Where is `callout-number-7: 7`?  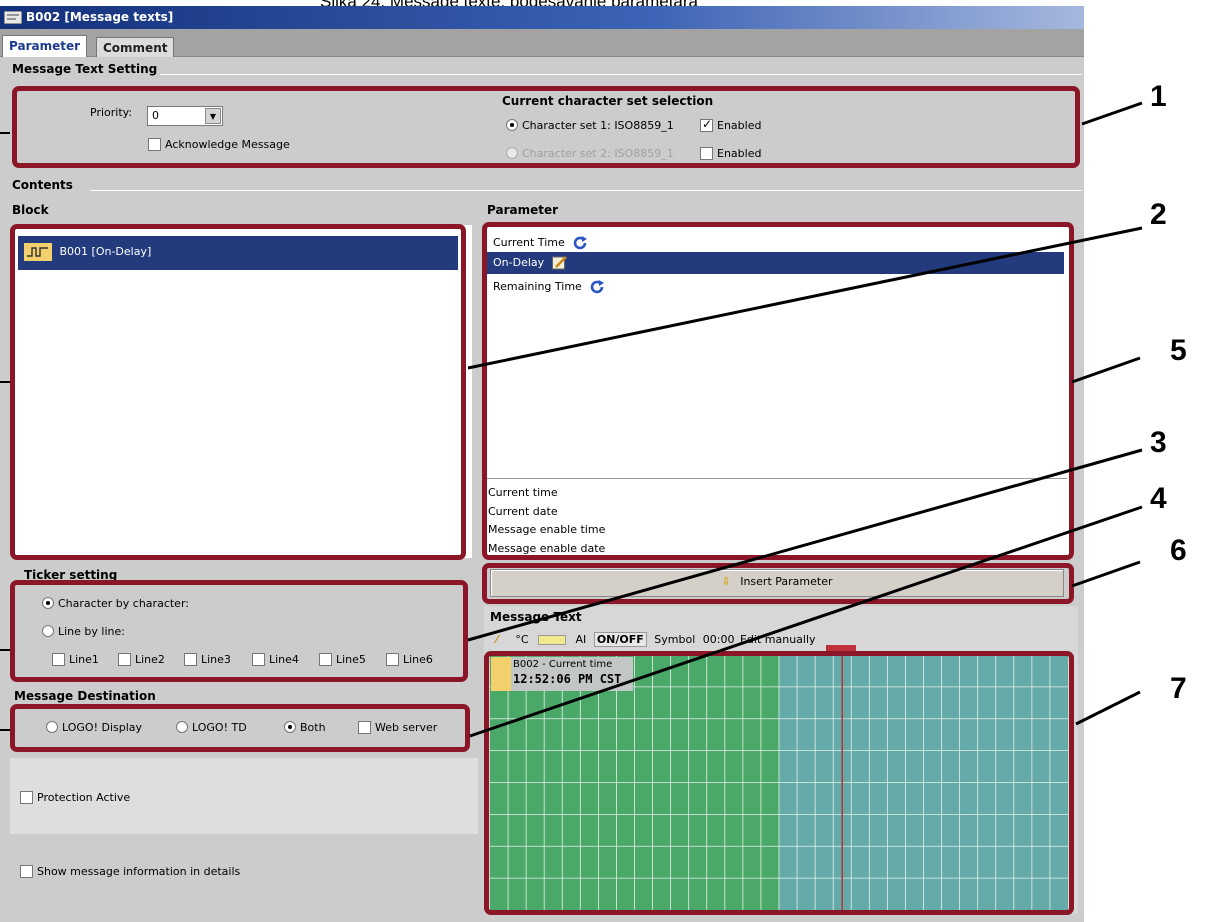
callout-number-7: 7 is located at coordinates (1178, 688).